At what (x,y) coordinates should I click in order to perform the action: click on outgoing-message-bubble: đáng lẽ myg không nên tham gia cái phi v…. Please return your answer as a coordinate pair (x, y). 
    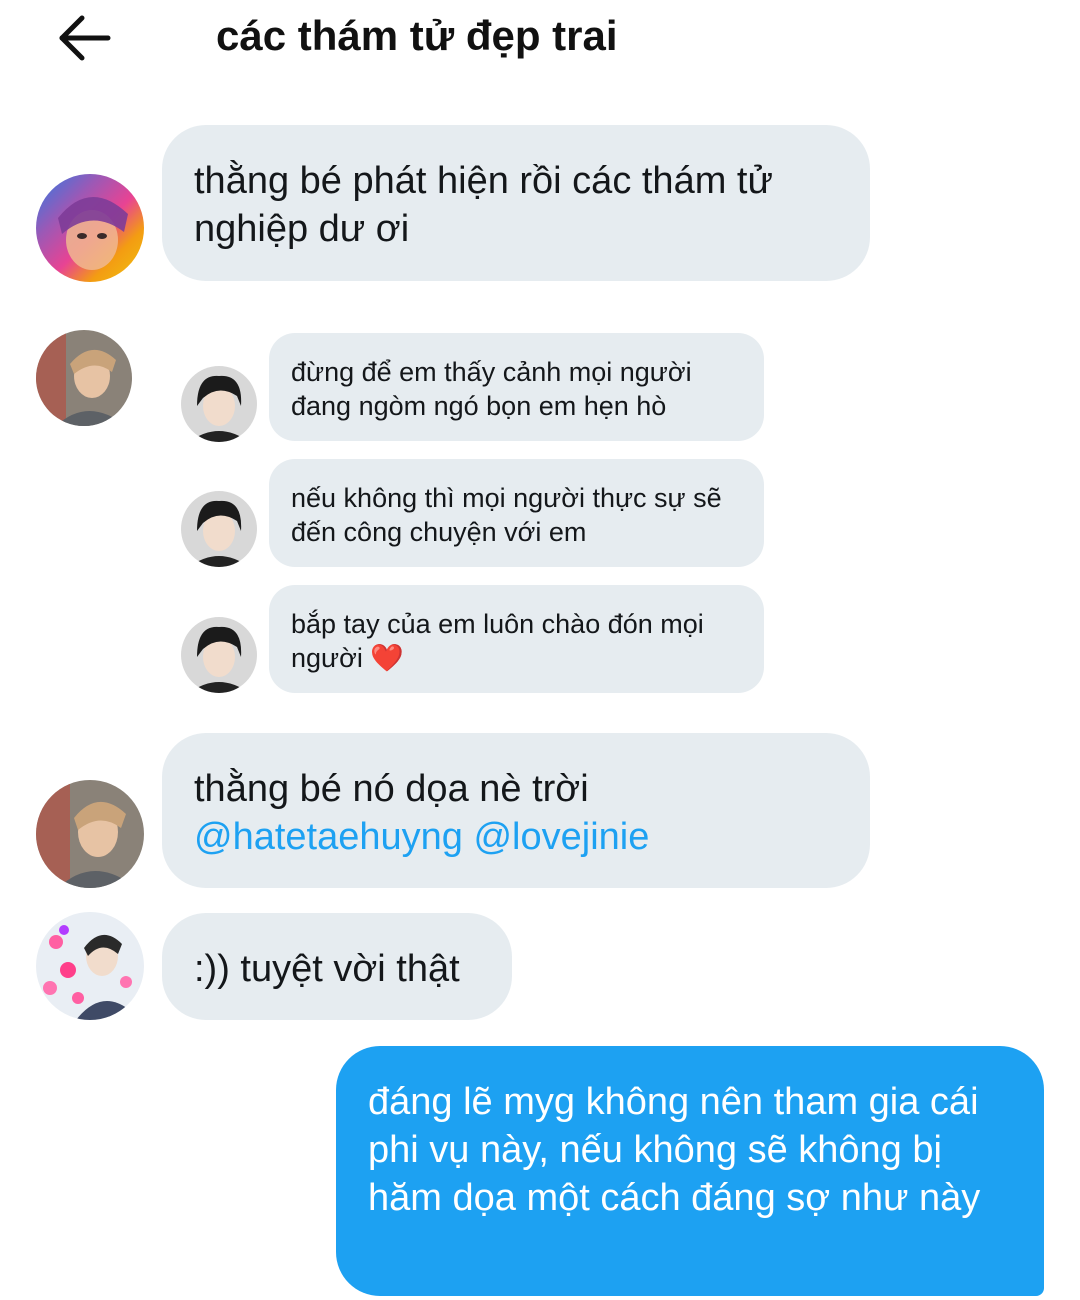
    Looking at the image, I should click on (690, 1171).